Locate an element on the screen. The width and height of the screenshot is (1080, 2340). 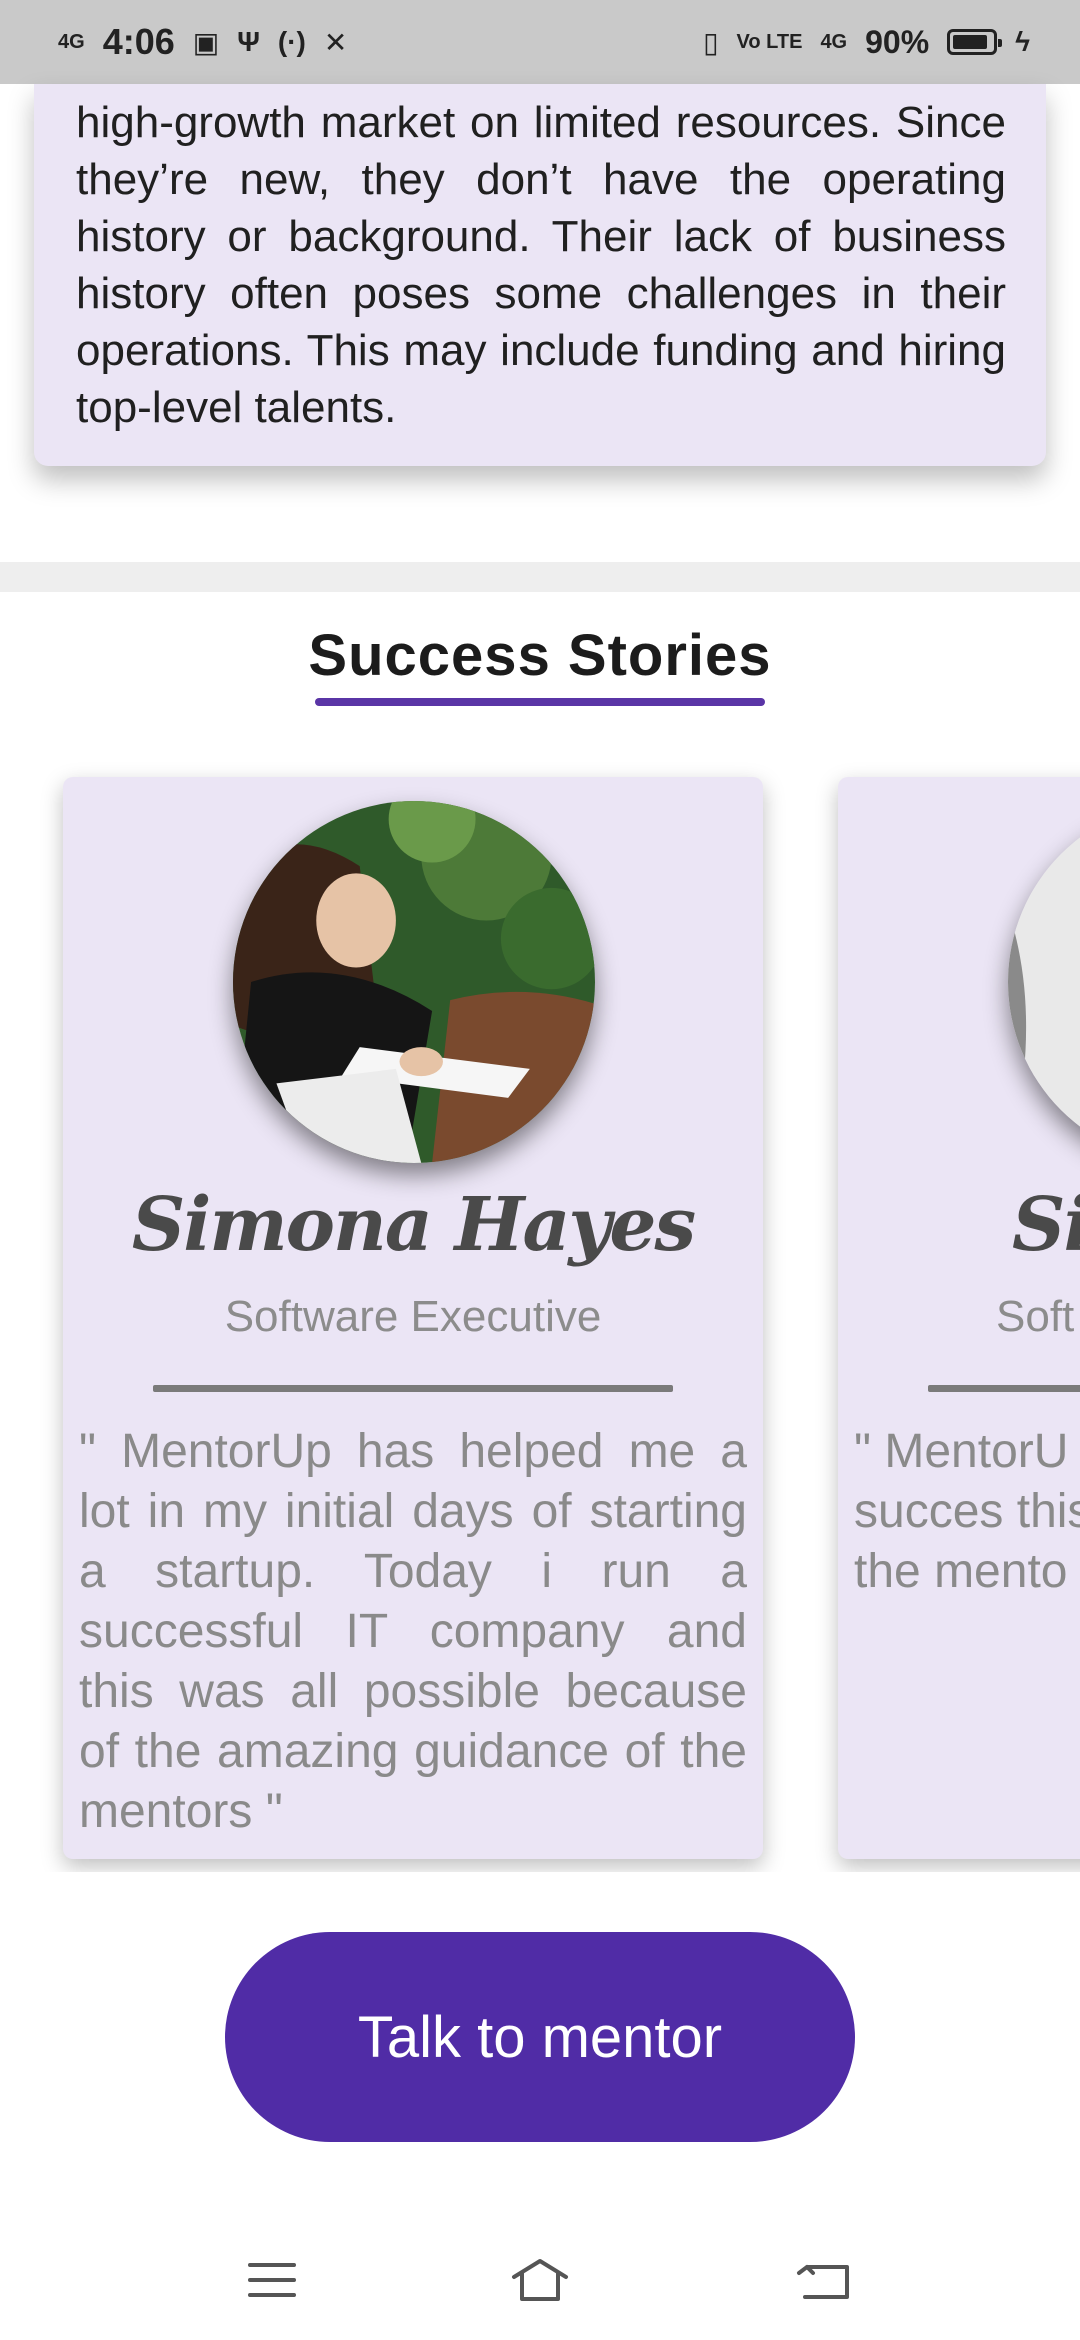
title-underline is located at coordinates (540, 702).